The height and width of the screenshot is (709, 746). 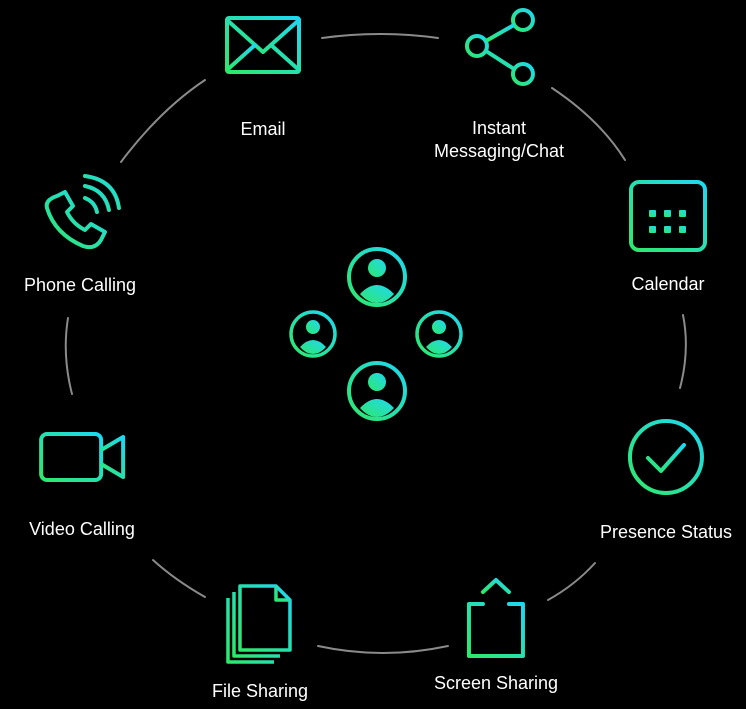 I want to click on connector-phone-email, so click(x=163, y=121).